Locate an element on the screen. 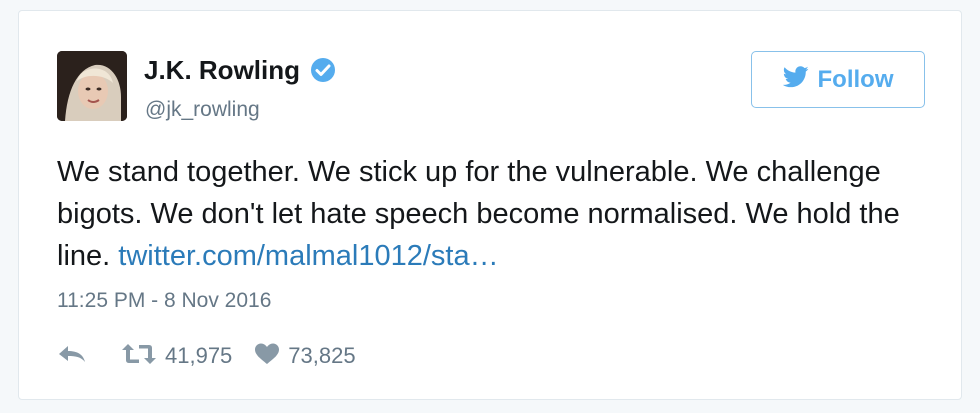 This screenshot has width=980, height=413. reply-button is located at coordinates (72, 356).